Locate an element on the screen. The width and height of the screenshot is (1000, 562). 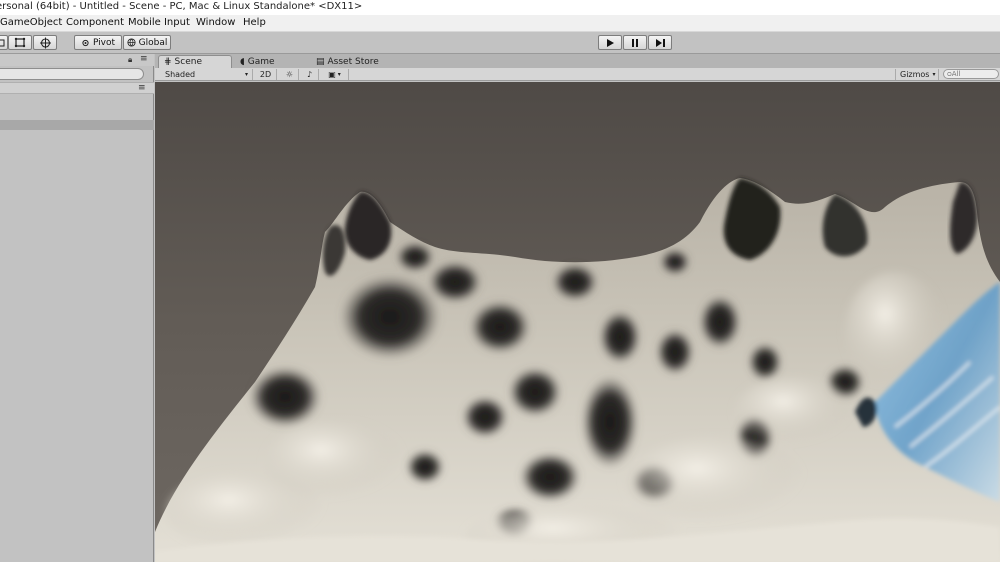
effects-dropdown: ▣ ▾ is located at coordinates (335, 74).